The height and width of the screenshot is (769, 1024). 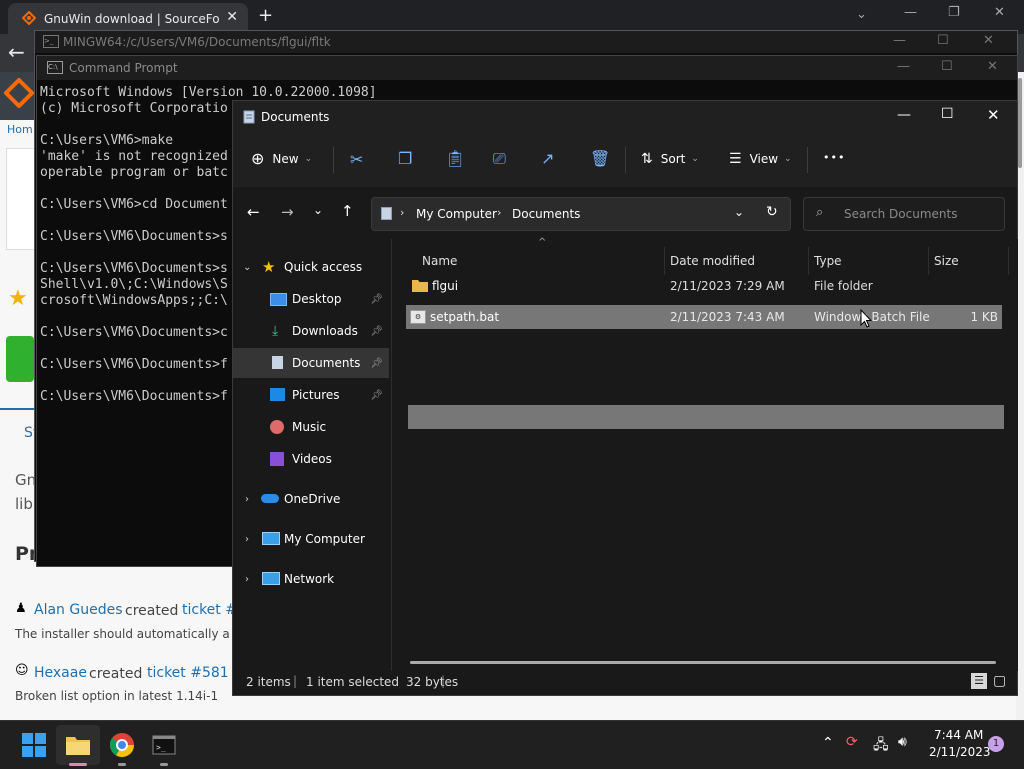 What do you see at coordinates (947, 114) in the screenshot?
I see `explorer-maximize-icon: ☐` at bounding box center [947, 114].